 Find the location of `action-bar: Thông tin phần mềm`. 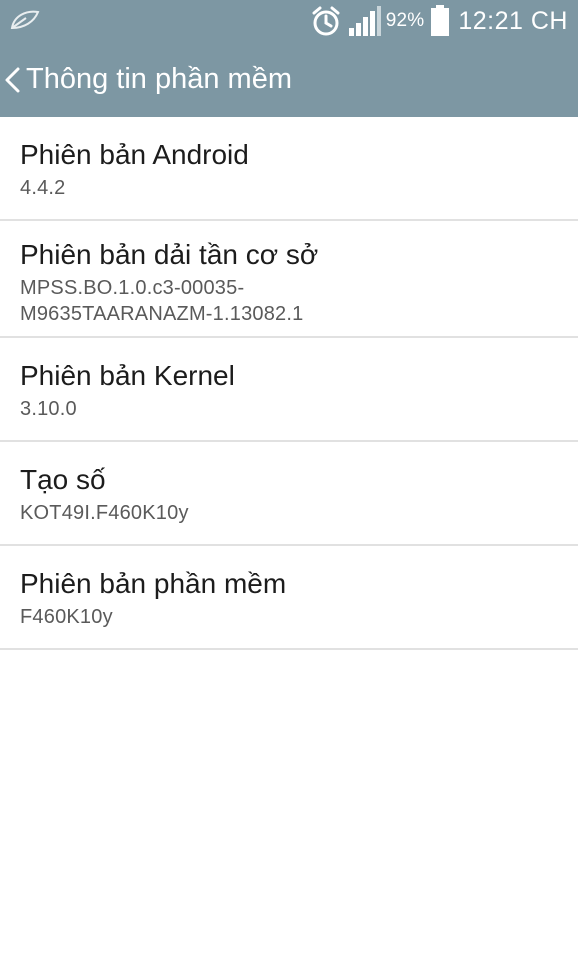

action-bar: Thông tin phần mềm is located at coordinates (289, 79).